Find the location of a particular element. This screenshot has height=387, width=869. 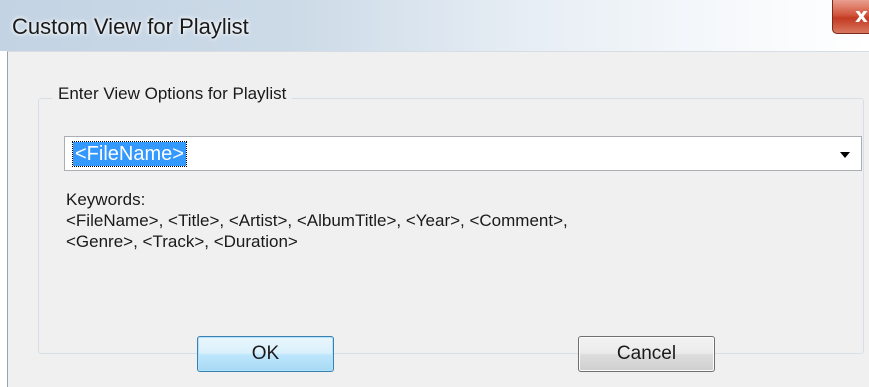

cancel-button: Cancel is located at coordinates (646, 354).